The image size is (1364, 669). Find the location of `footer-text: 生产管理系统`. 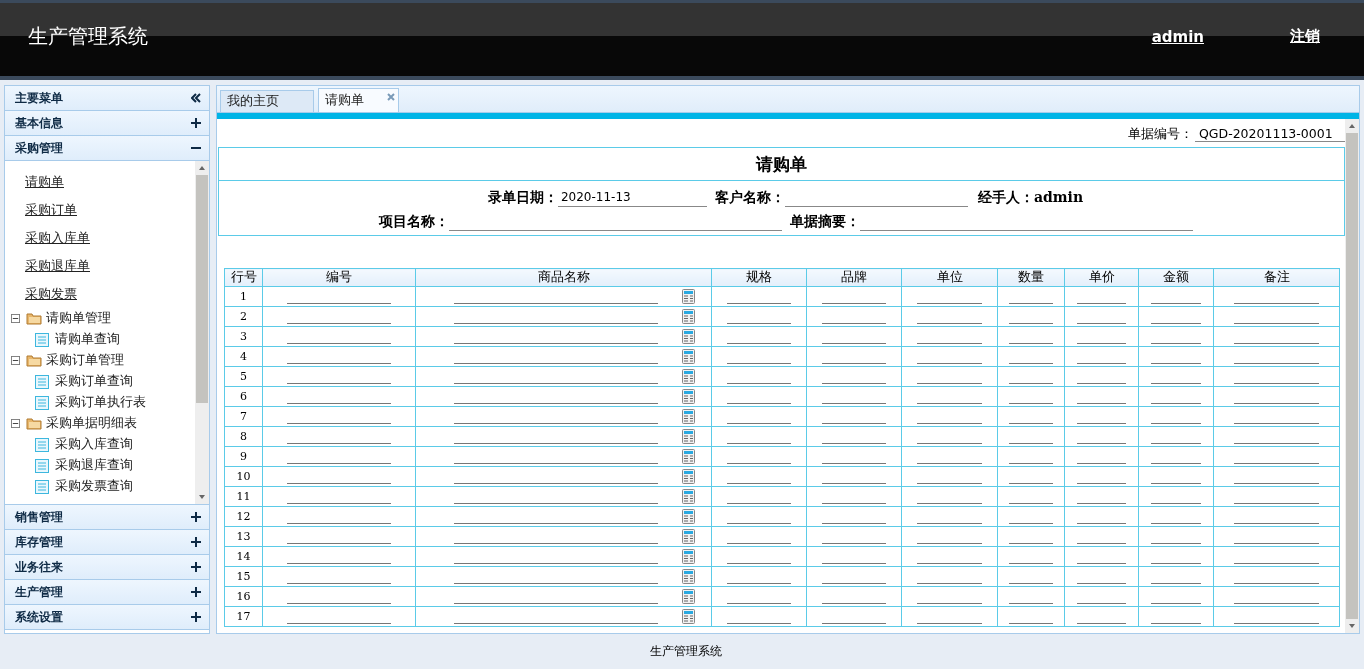

footer-text: 生产管理系统 is located at coordinates (686, 651).